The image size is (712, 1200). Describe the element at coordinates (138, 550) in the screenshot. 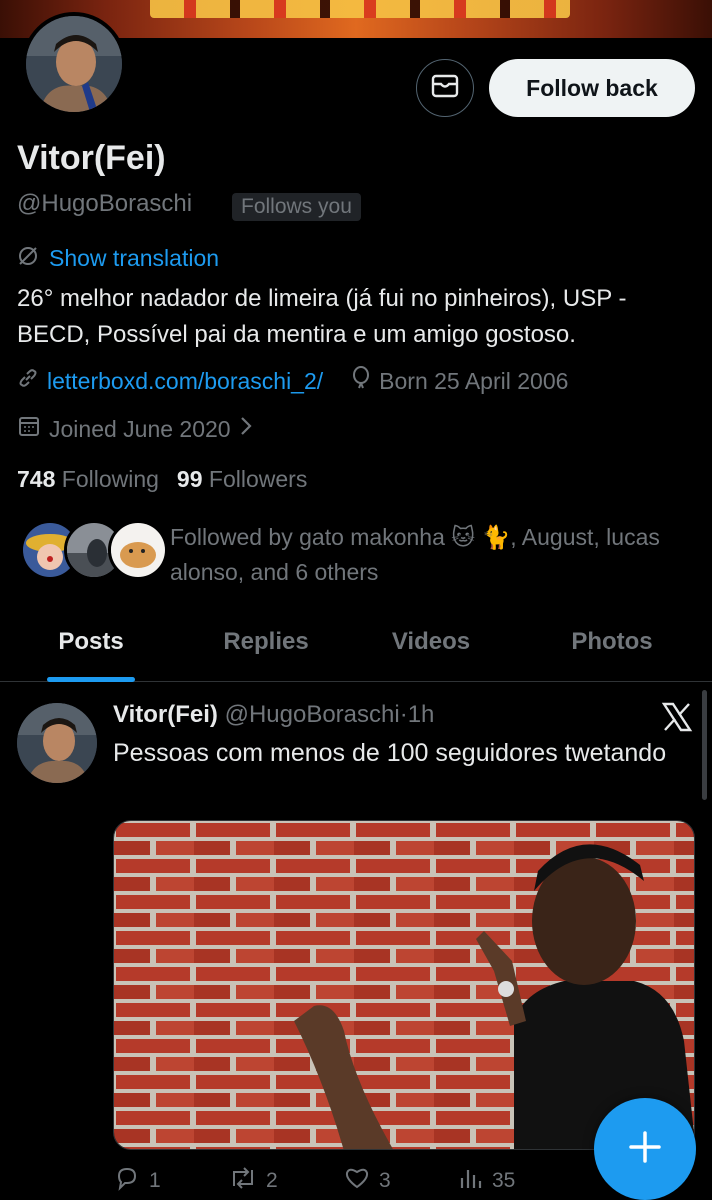

I see `follower-avatar` at that location.